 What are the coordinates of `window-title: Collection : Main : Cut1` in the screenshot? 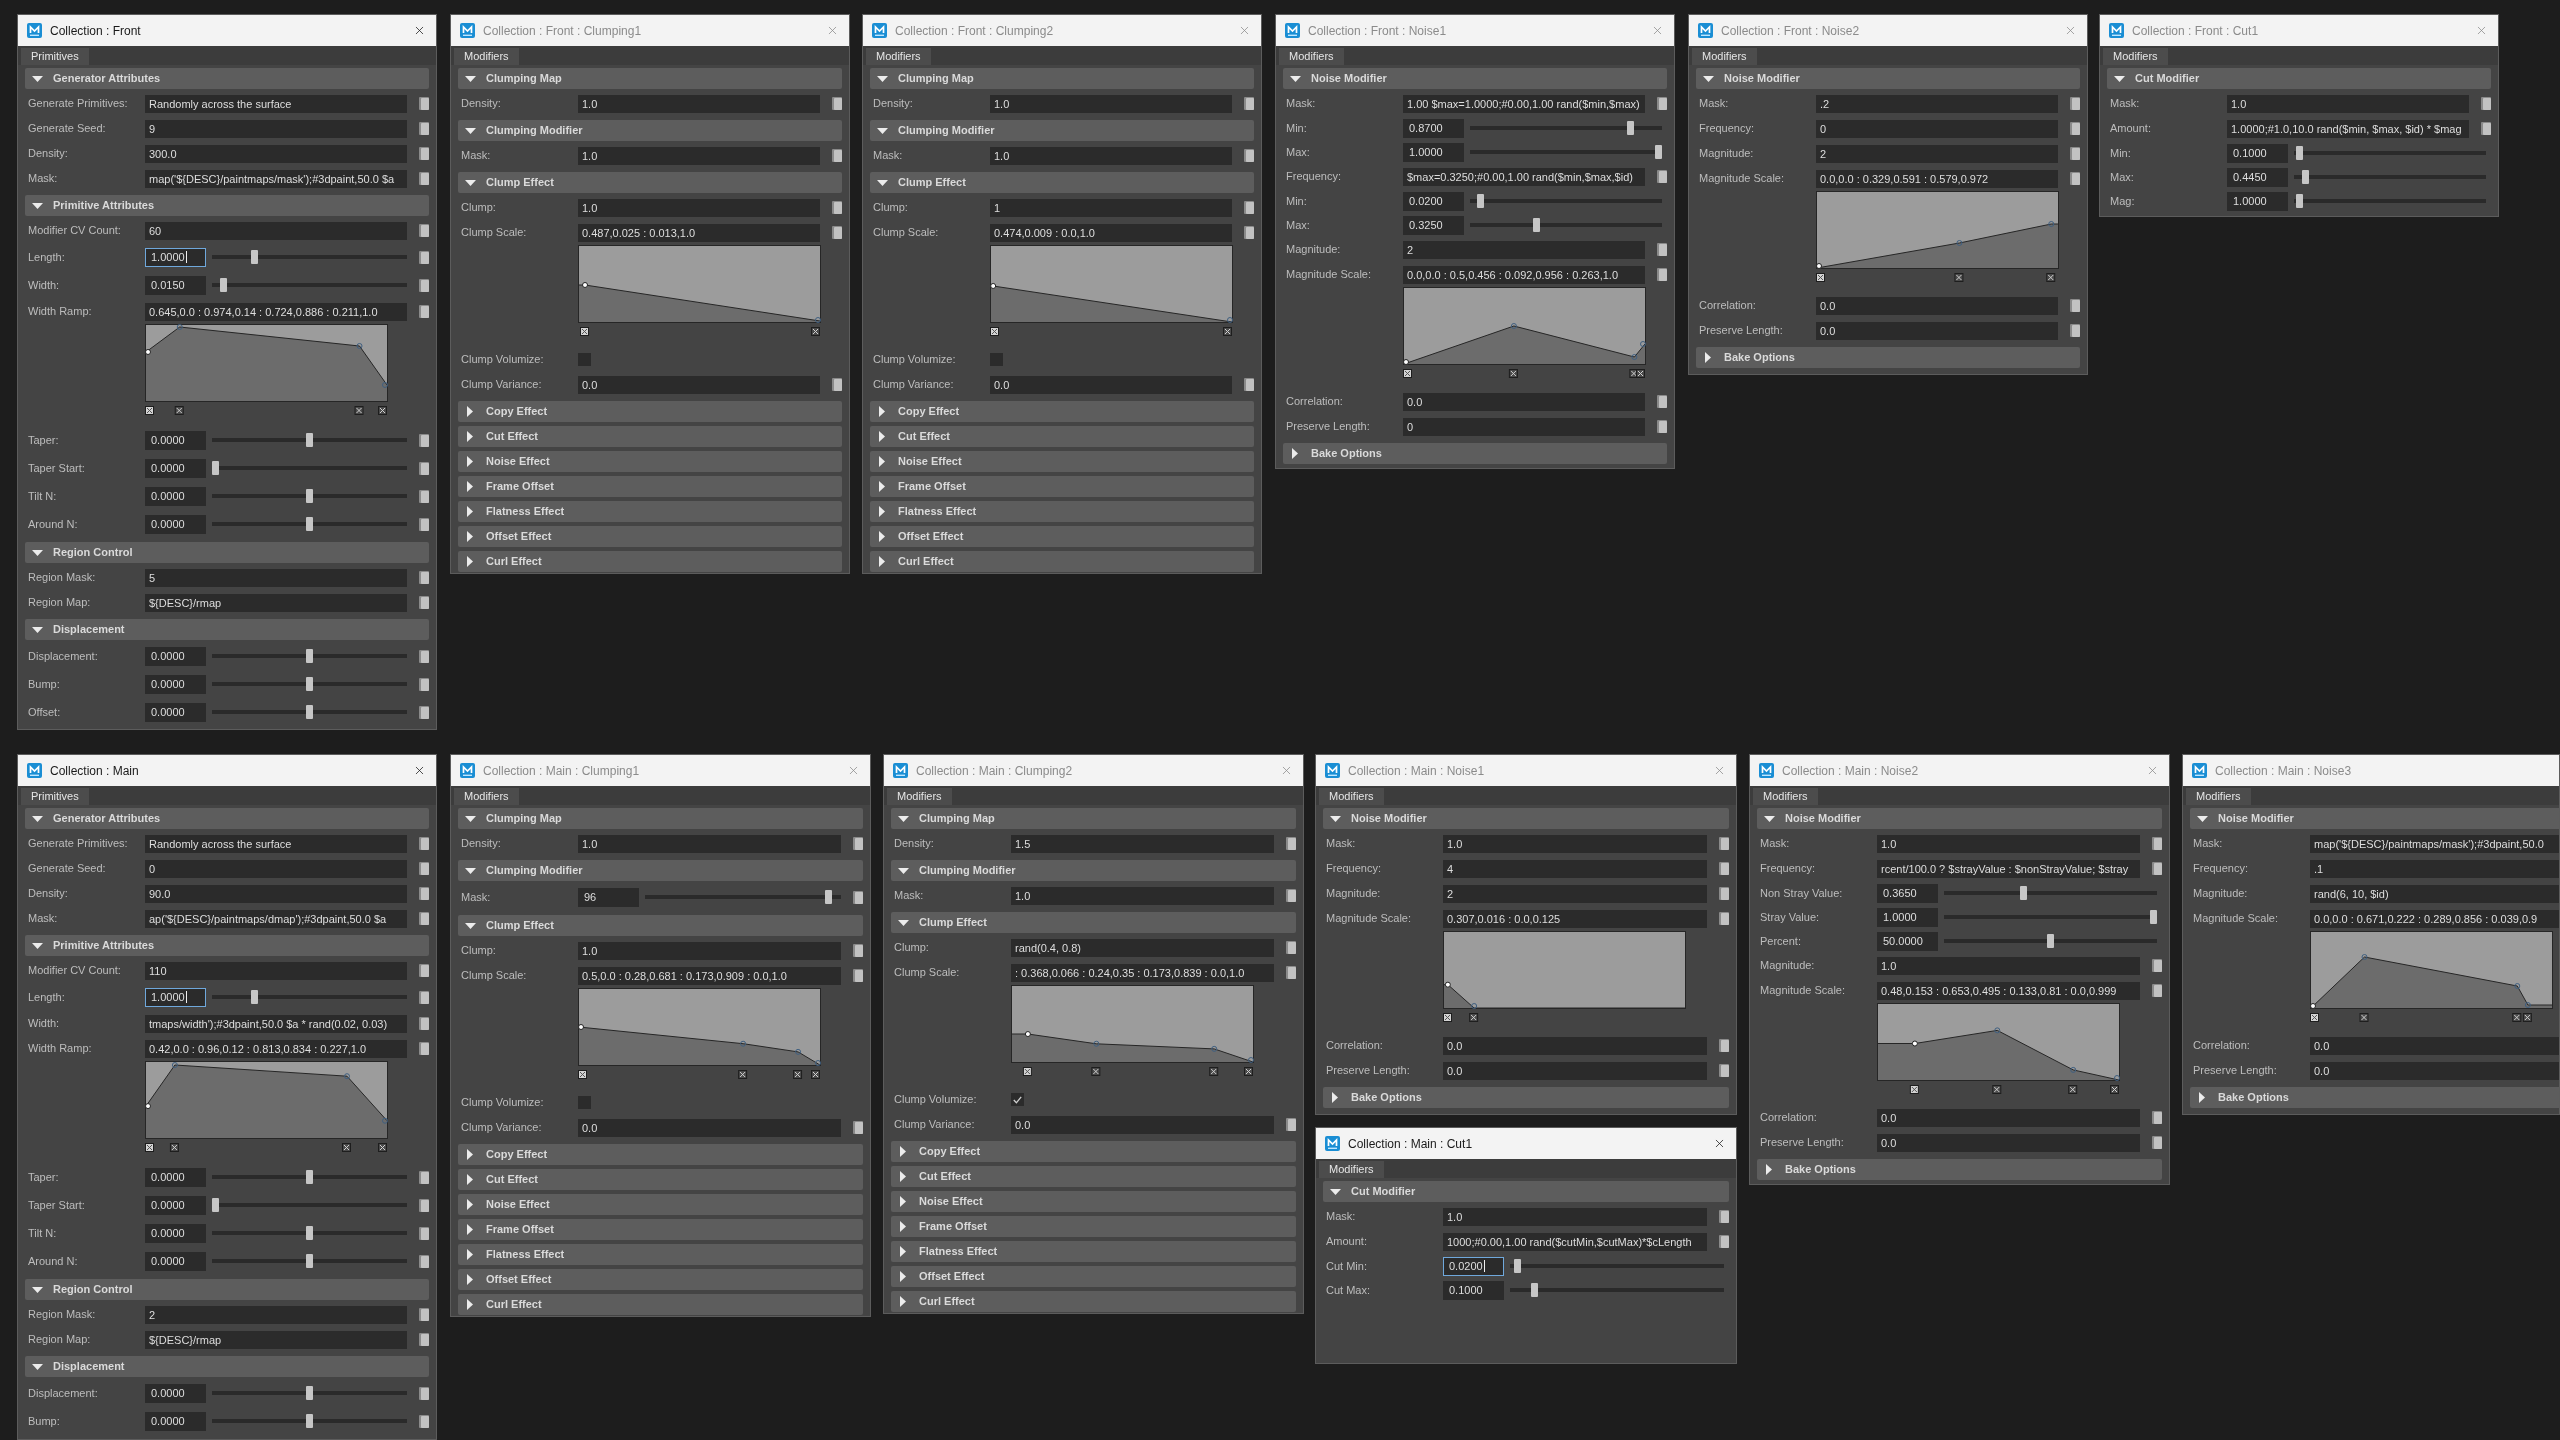 It's located at (1410, 1144).